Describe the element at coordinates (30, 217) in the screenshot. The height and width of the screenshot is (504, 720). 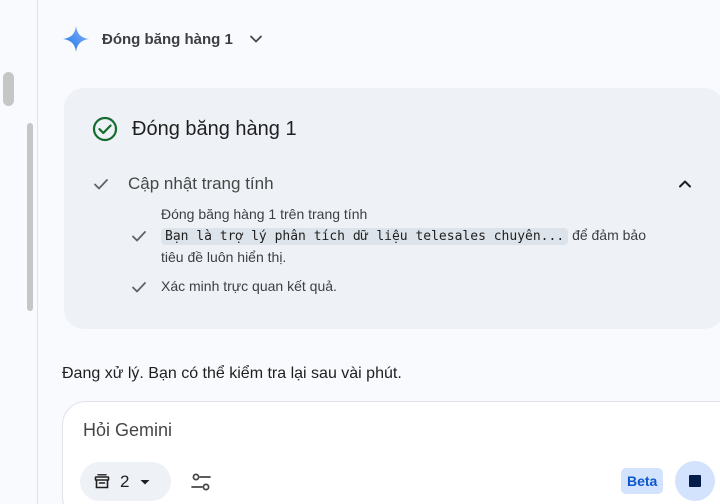
I see `scrollbar-thumb-secondary` at that location.